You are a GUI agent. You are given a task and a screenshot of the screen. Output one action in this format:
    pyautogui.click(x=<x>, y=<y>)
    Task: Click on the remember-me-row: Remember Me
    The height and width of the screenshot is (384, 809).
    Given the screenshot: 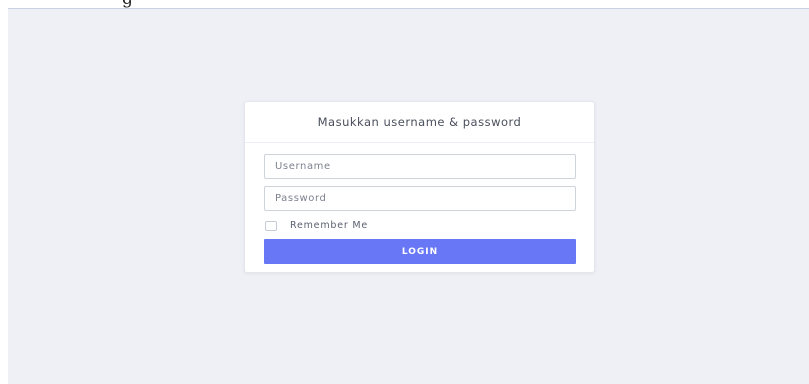 What is the action you would take?
    pyautogui.click(x=316, y=225)
    